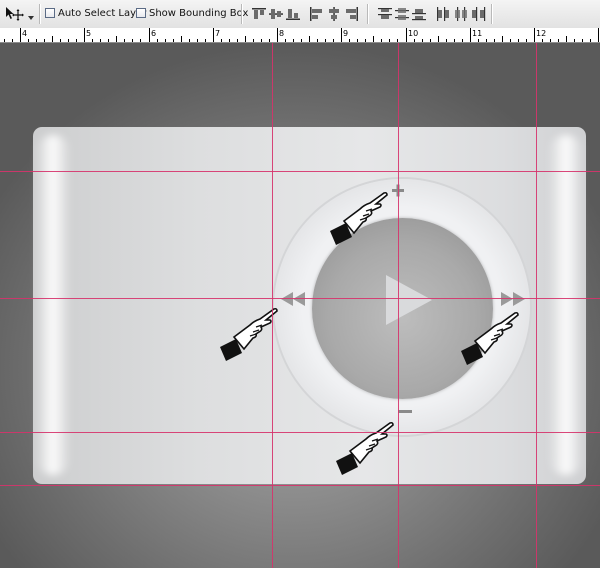  I want to click on move-tool-button, so click(18, 13).